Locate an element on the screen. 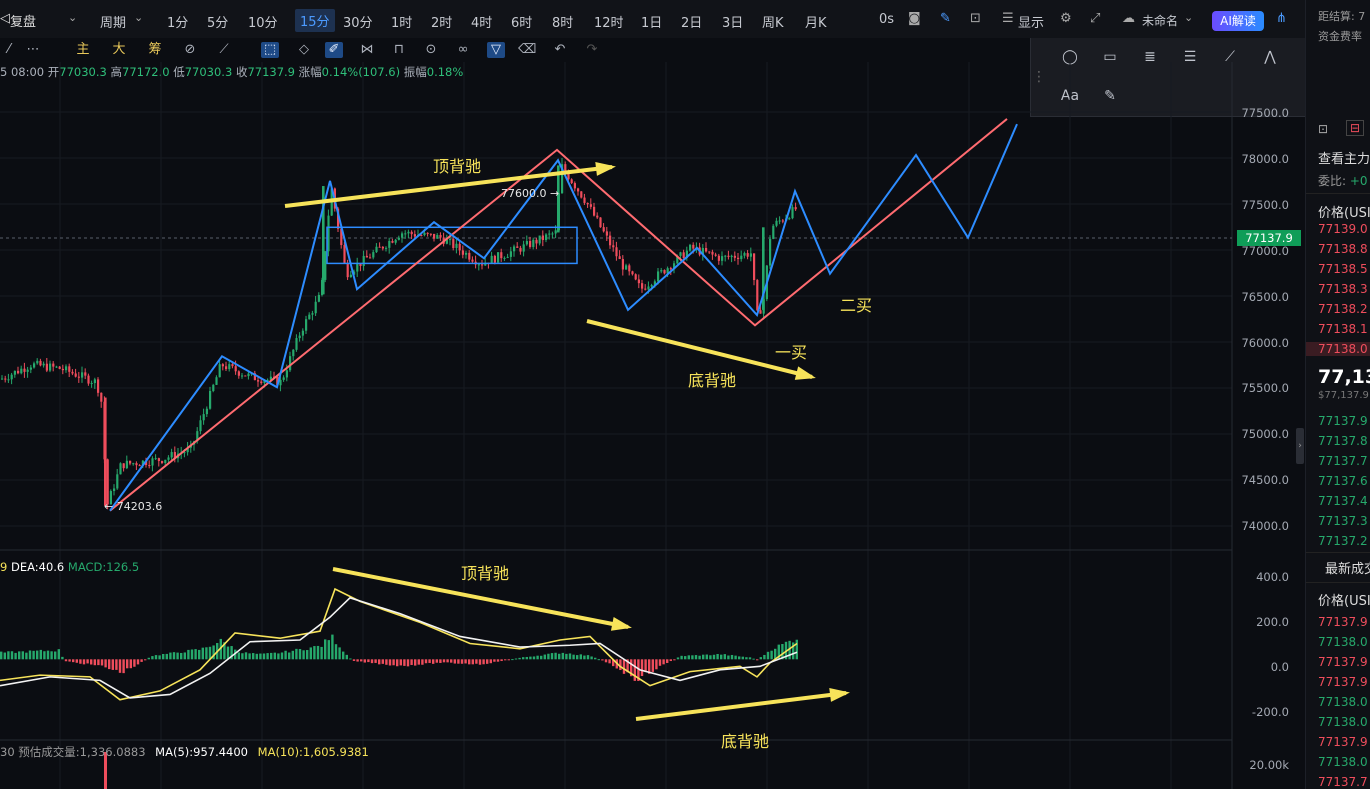  panel-collapse-handle: › is located at coordinates (1300, 446).